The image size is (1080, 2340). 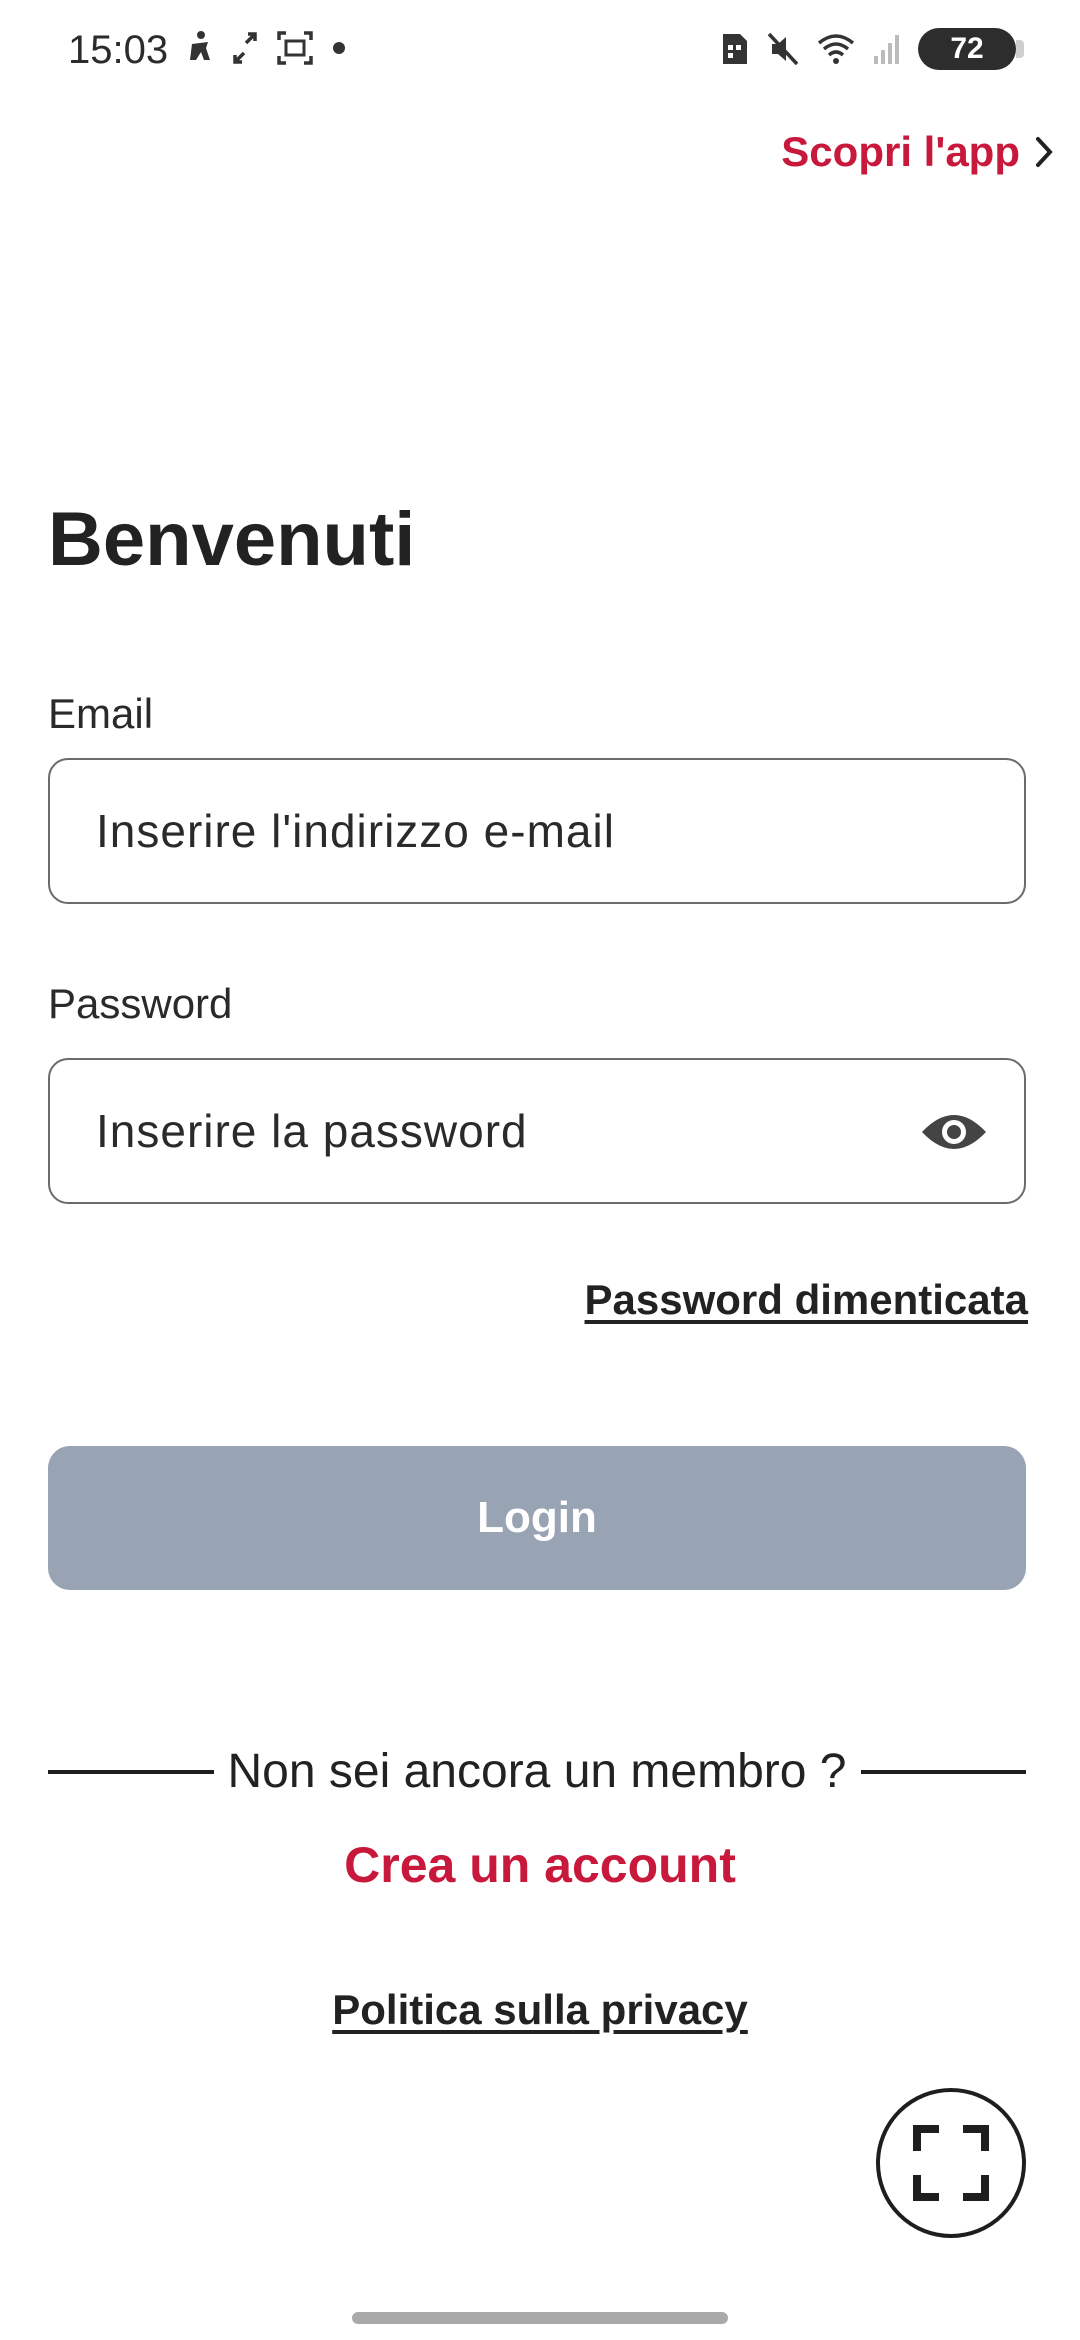 What do you see at coordinates (131, 1771) in the screenshot?
I see `divider-line-left` at bounding box center [131, 1771].